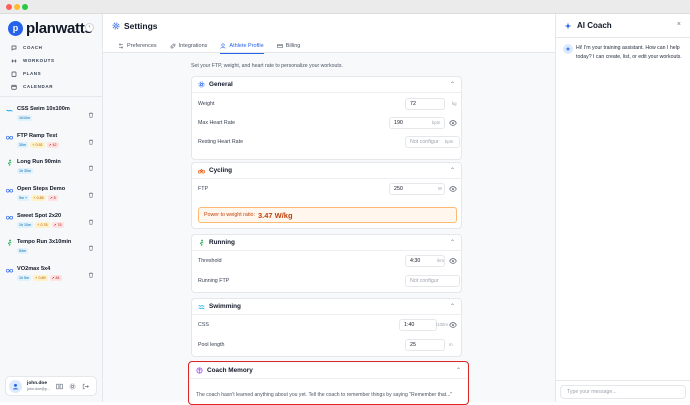 The width and height of the screenshot is (690, 405). I want to click on close-window-button, so click(9, 7).